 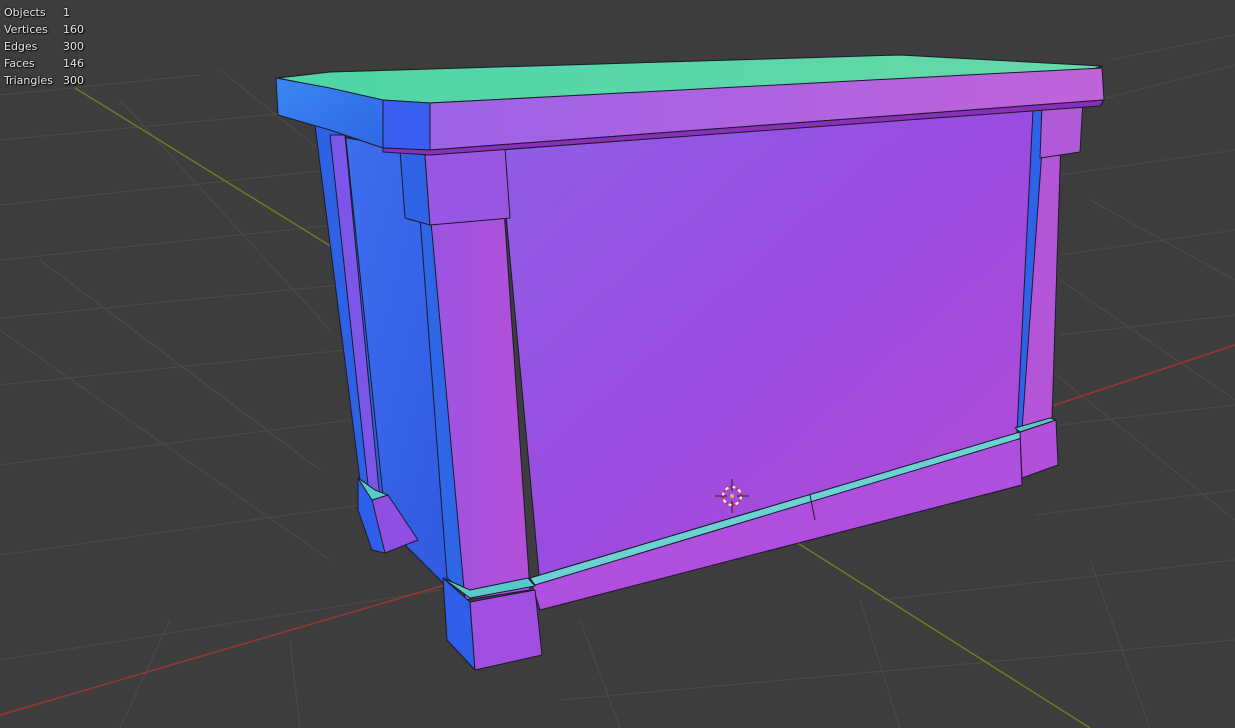 What do you see at coordinates (19, 63) in the screenshot?
I see `stat-label: Faces` at bounding box center [19, 63].